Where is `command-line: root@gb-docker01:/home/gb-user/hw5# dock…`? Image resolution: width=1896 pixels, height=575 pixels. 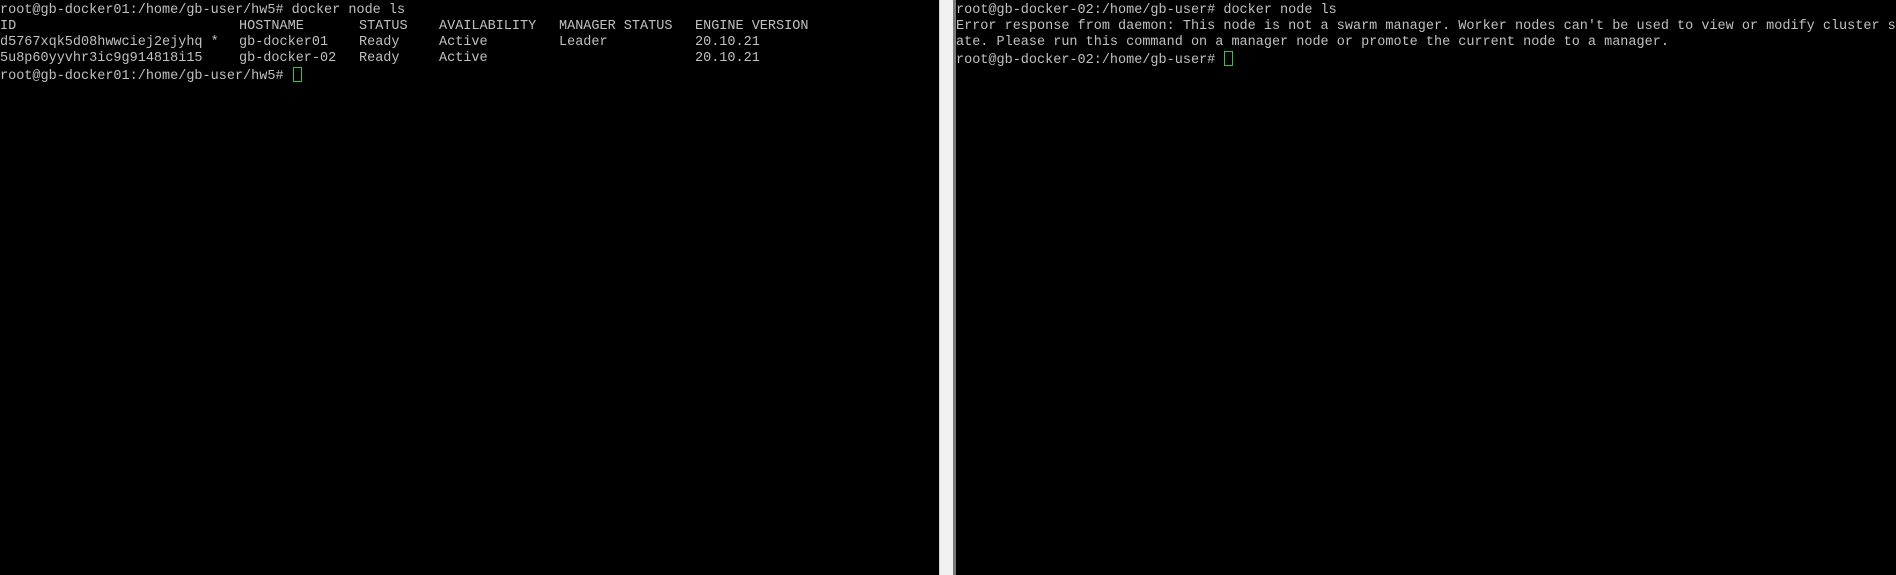 command-line: root@gb-docker01:/home/gb-user/hw5# dock… is located at coordinates (417, 11).